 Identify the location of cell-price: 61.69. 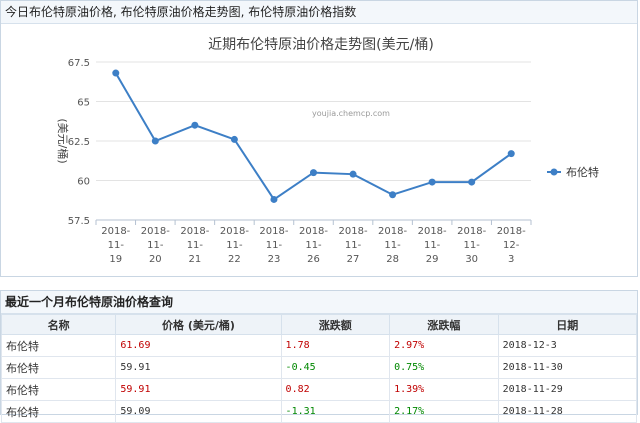
(198, 345).